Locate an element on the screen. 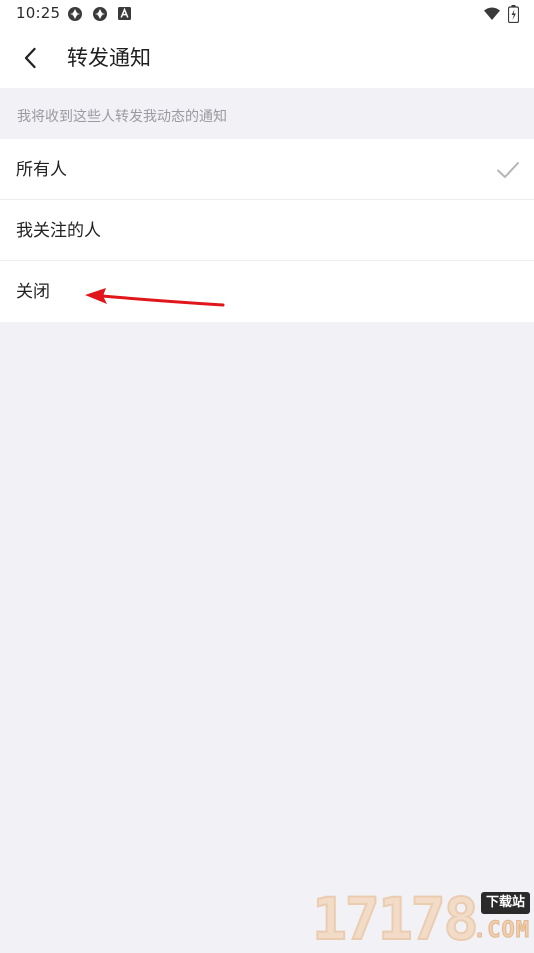 The image size is (534, 953). watermark-badge: 下载站 is located at coordinates (505, 903).